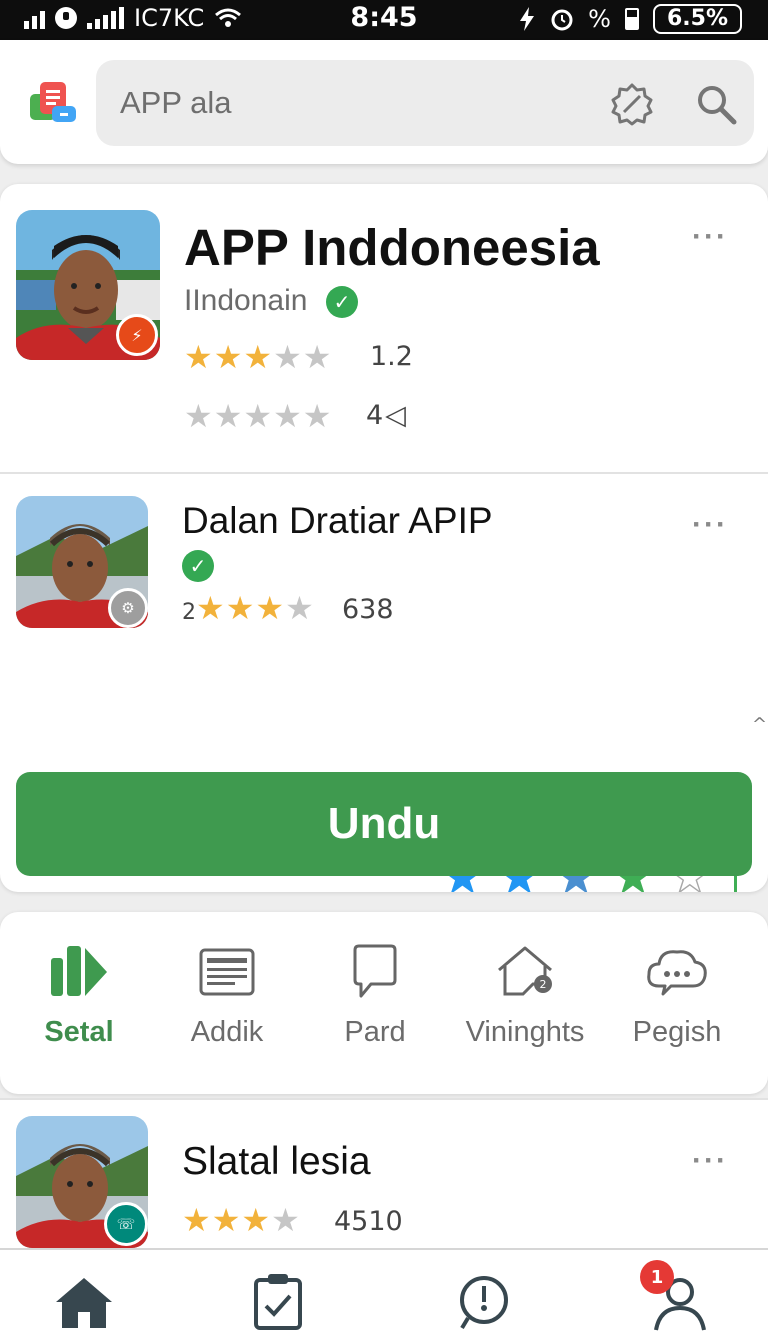  What do you see at coordinates (375, 415) in the screenshot?
I see `secondary-count-value: 4` at bounding box center [375, 415].